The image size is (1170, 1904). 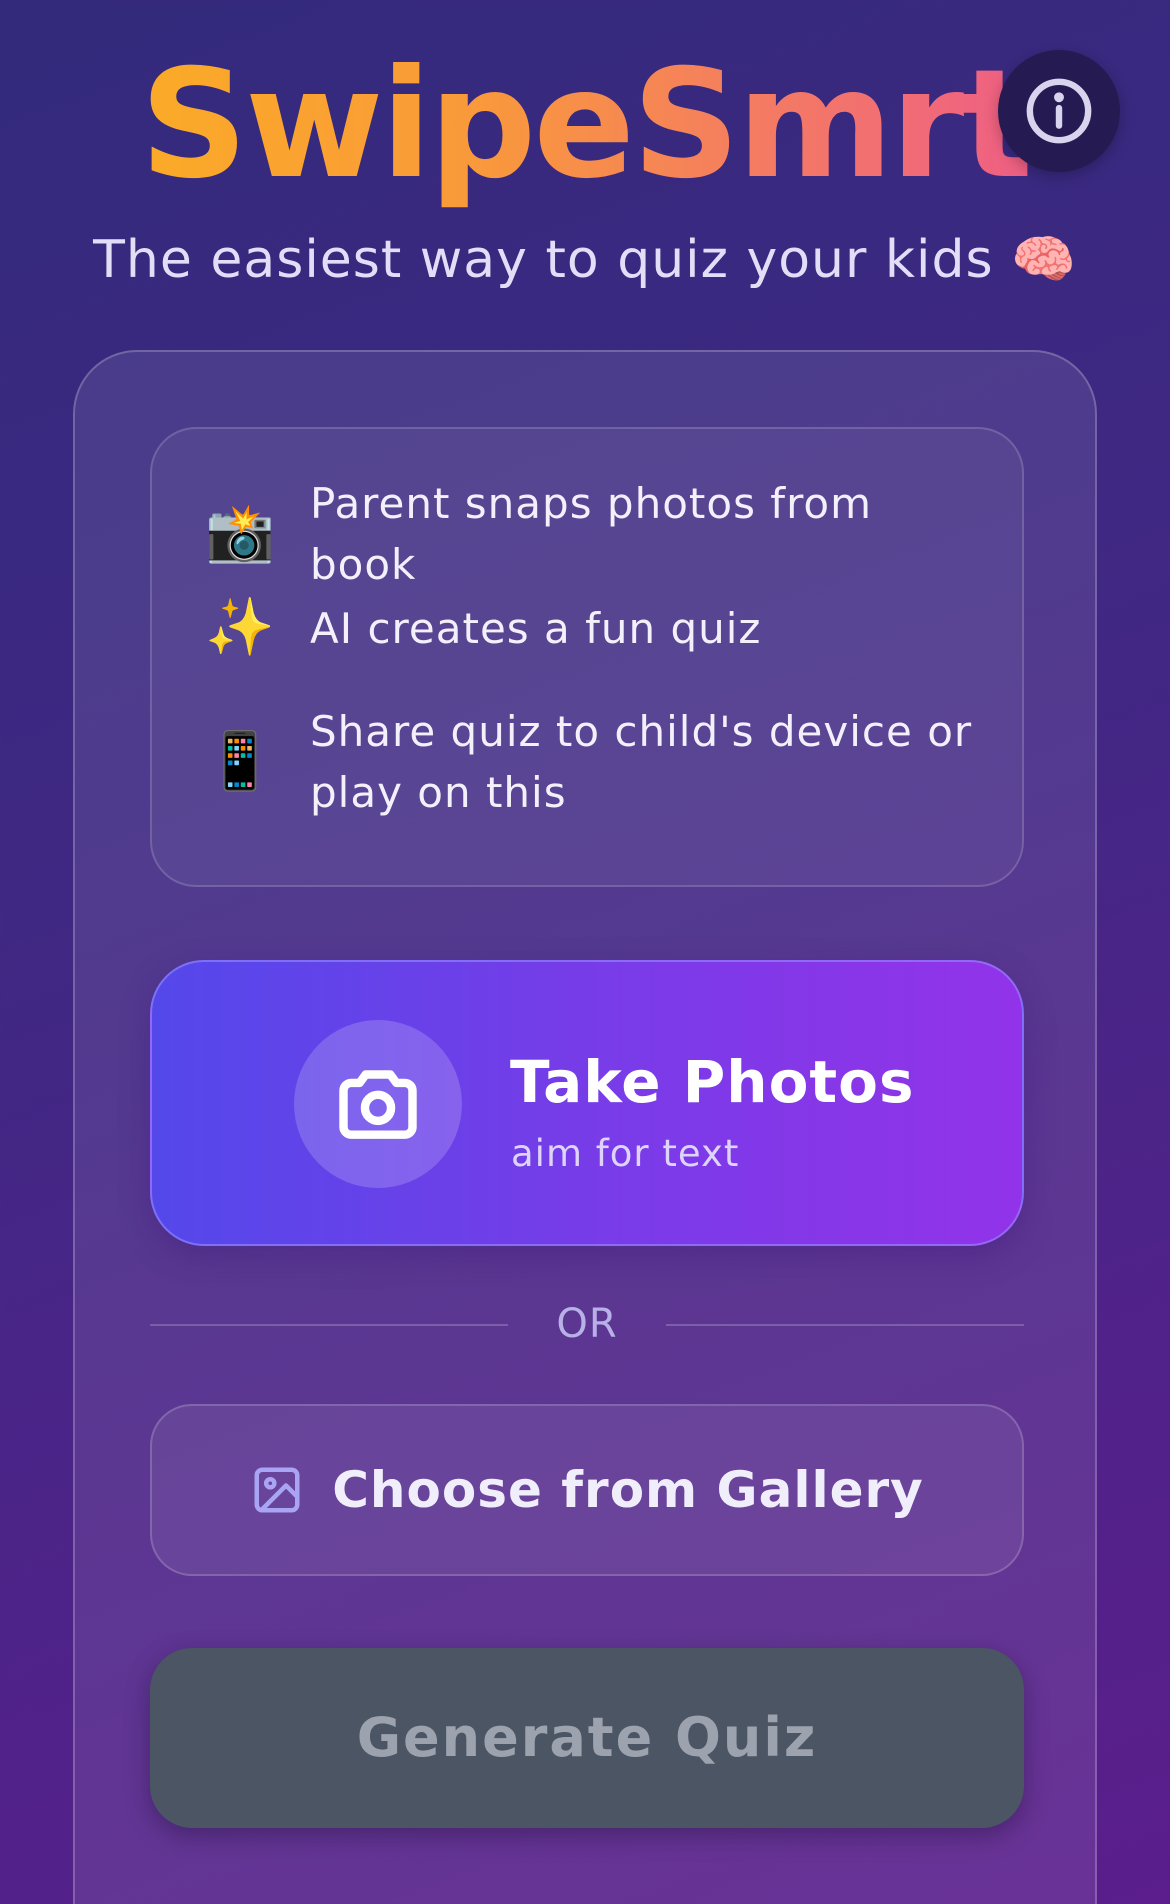 I want to click on generate-quiz-button: Generate Quiz, so click(x=587, y=1738).